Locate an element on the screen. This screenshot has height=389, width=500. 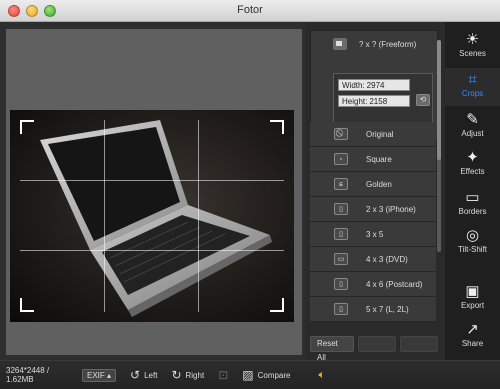
toolbar-export-button: ▣ Export is located at coordinates (472, 299).